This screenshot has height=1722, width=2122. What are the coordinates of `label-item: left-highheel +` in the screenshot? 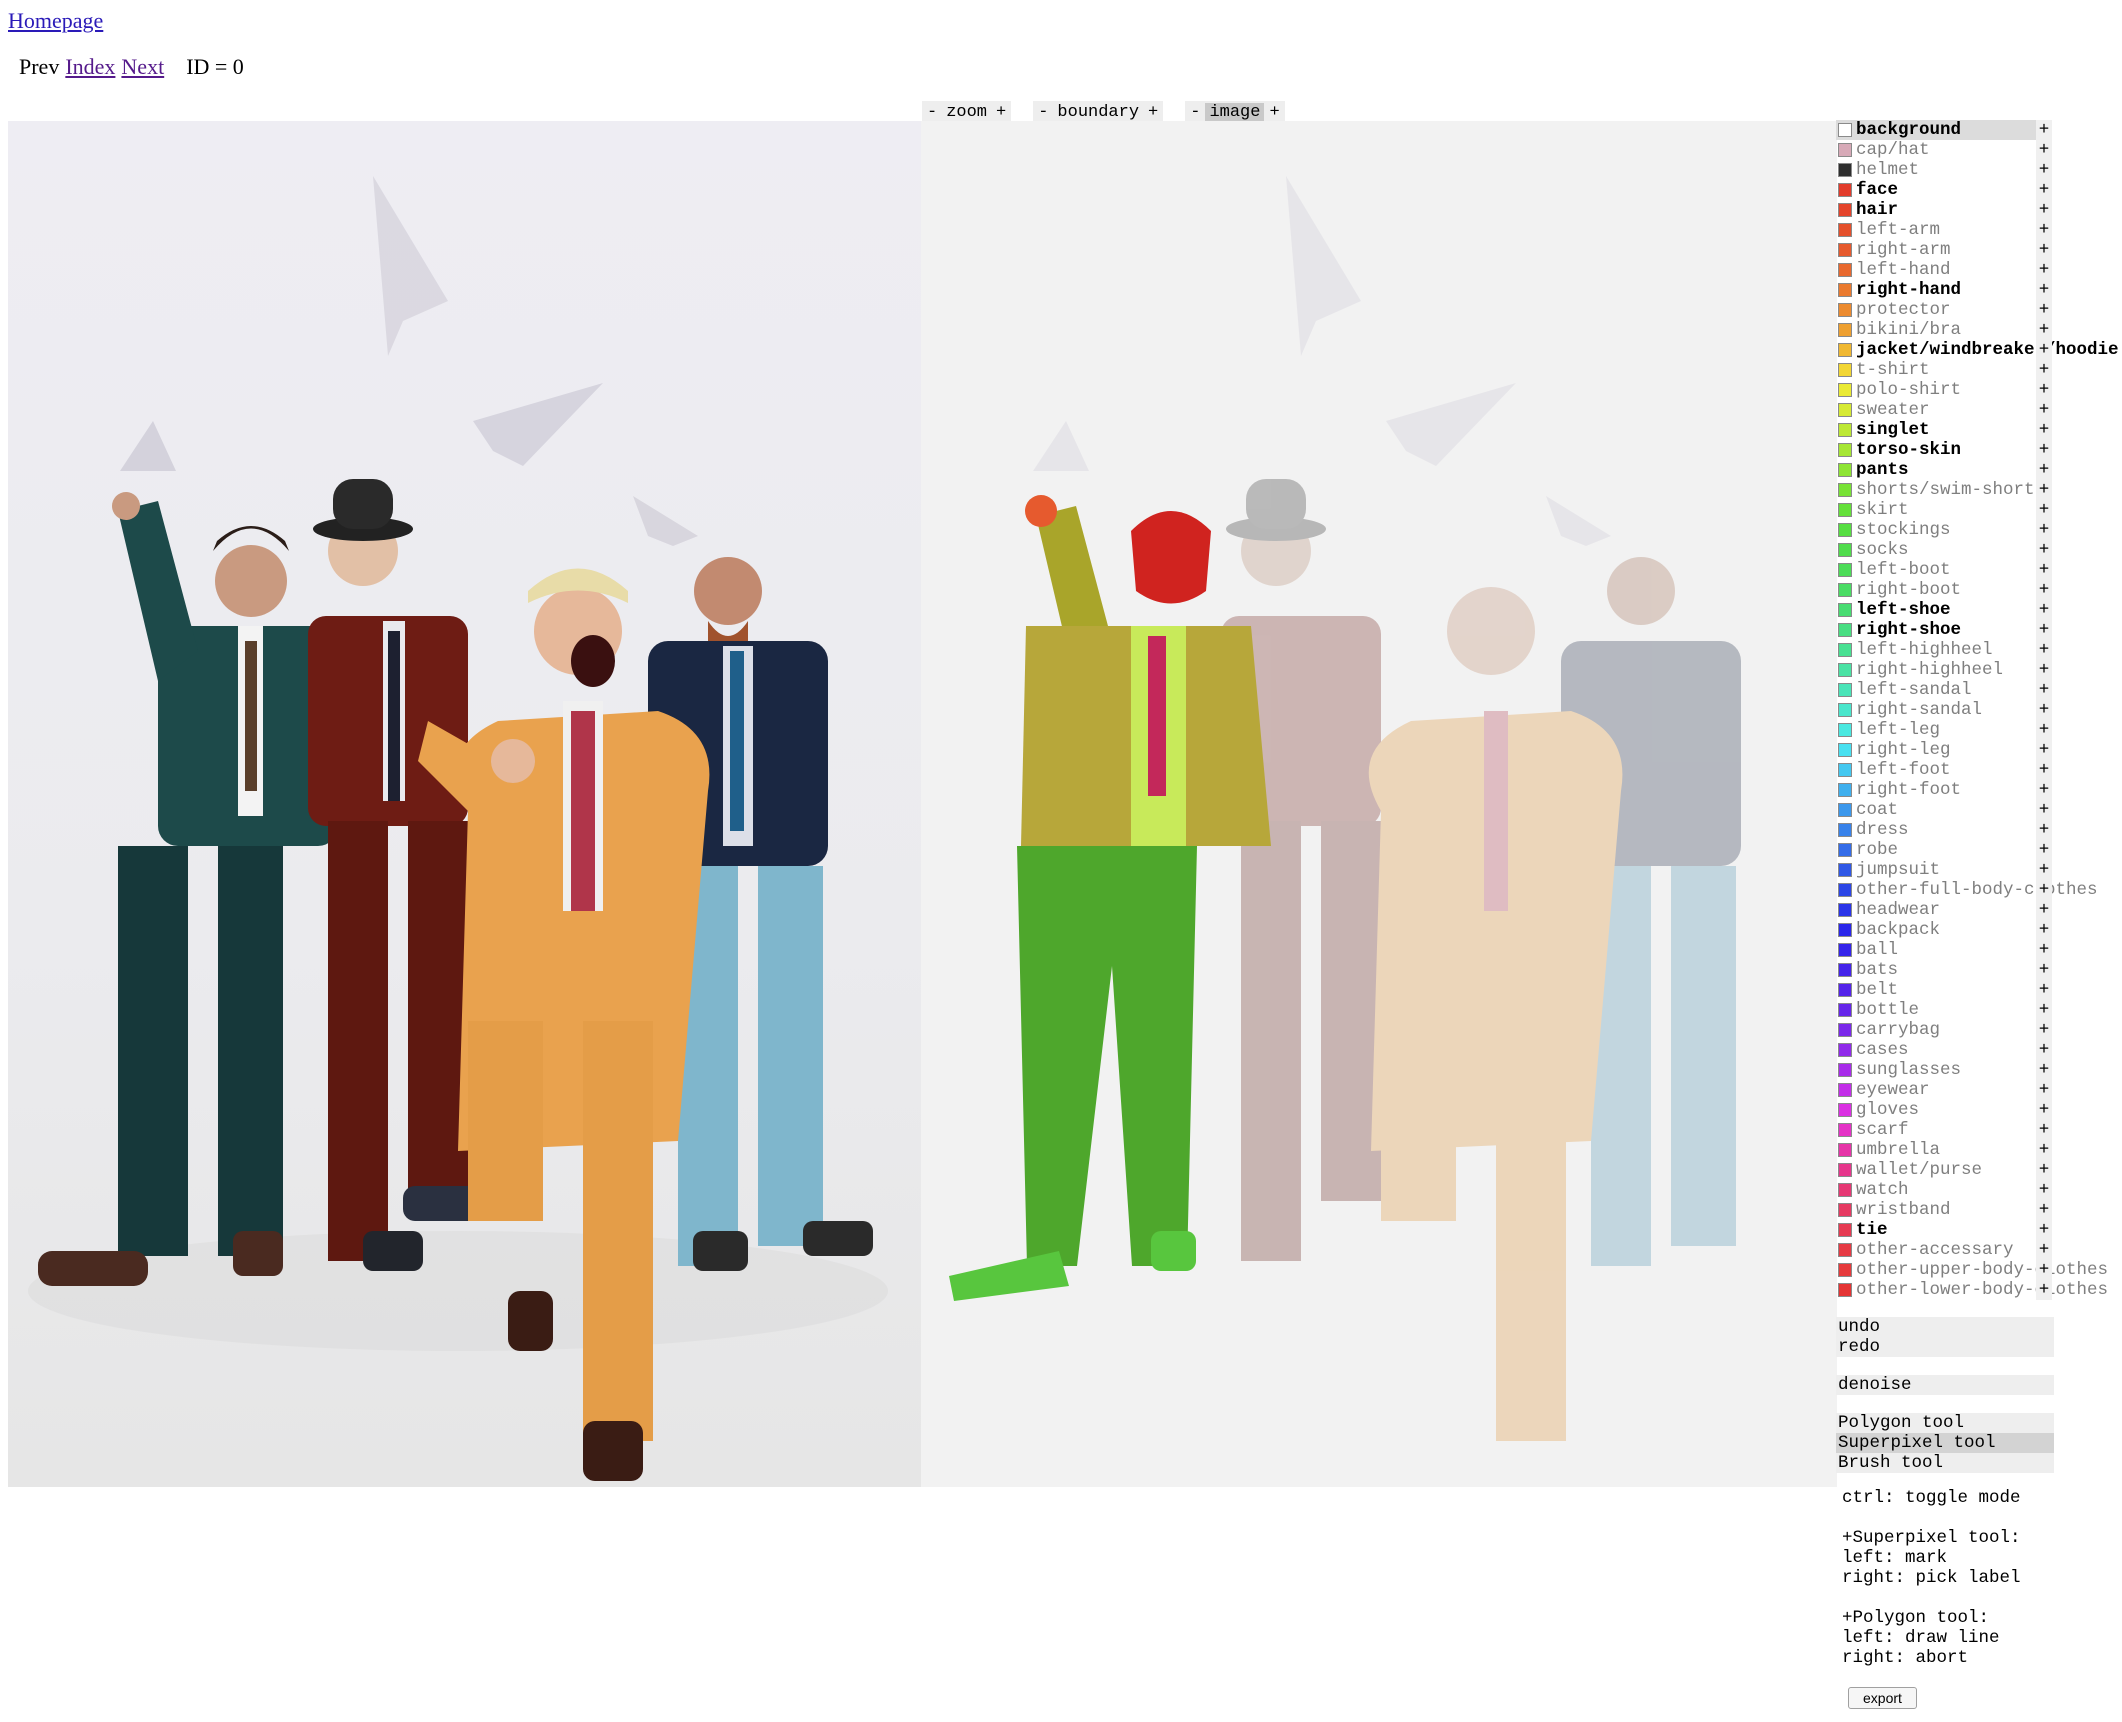 It's located at (1976, 650).